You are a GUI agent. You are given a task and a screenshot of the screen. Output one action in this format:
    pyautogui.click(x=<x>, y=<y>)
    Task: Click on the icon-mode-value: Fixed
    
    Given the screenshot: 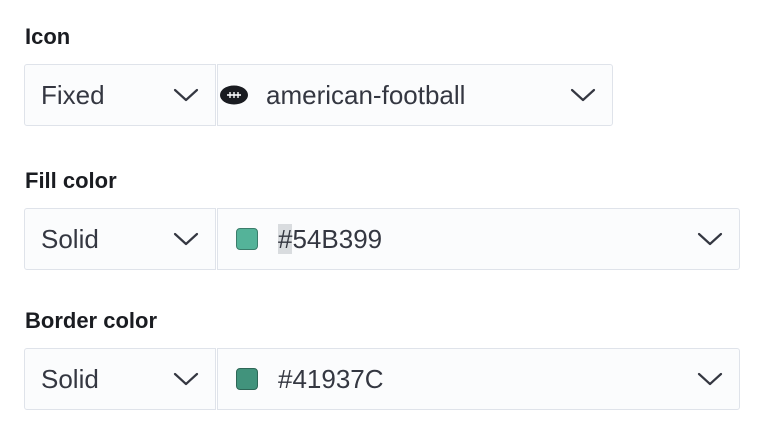 What is the action you would take?
    pyautogui.click(x=73, y=94)
    